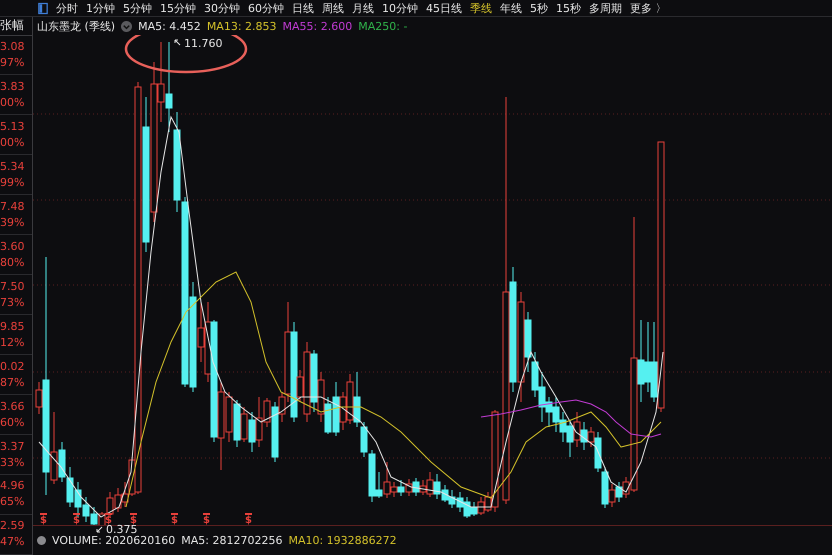 This screenshot has width=832, height=555. What do you see at coordinates (67, 8) in the screenshot?
I see `period-tab: 分时` at bounding box center [67, 8].